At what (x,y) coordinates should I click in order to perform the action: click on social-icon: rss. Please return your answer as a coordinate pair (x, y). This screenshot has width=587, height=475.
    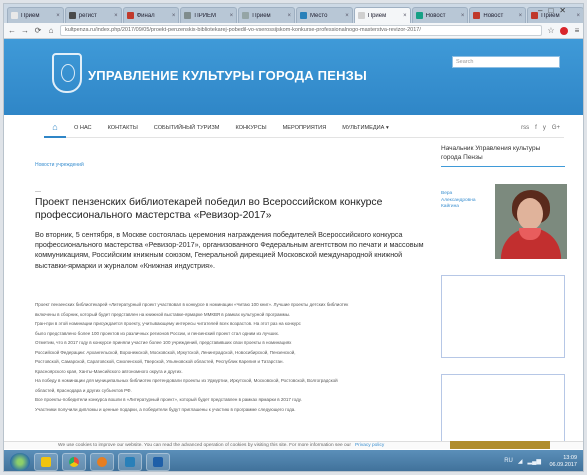
    Looking at the image, I should click on (525, 128).